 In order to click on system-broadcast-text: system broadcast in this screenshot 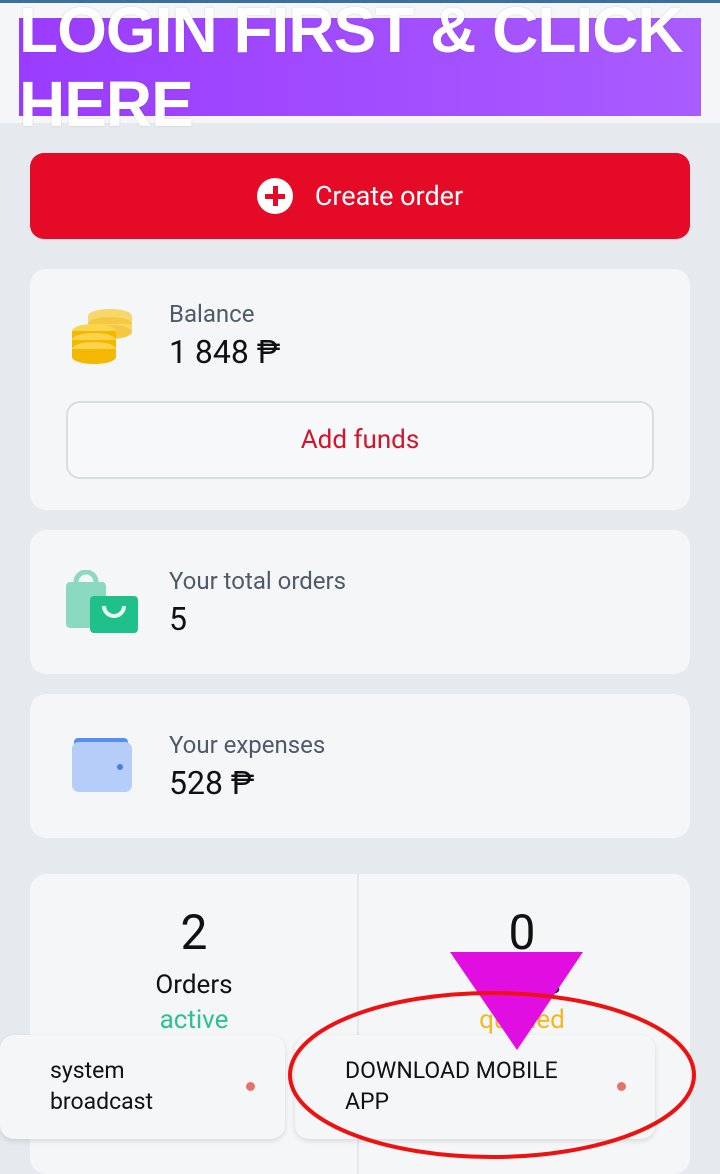, I will do `click(102, 1086)`.